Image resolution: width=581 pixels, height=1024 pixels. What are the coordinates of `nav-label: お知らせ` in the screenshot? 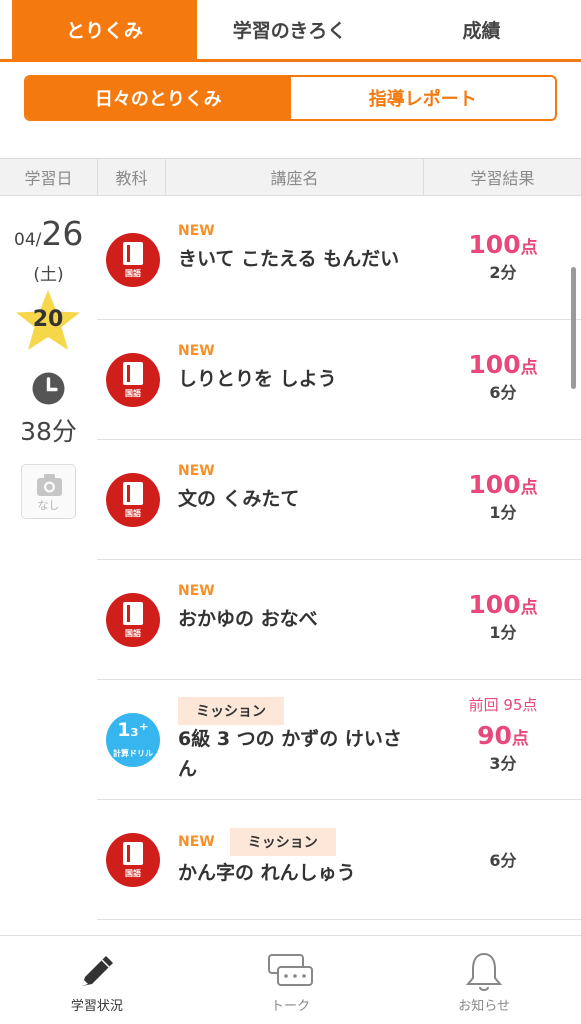 It's located at (484, 1006).